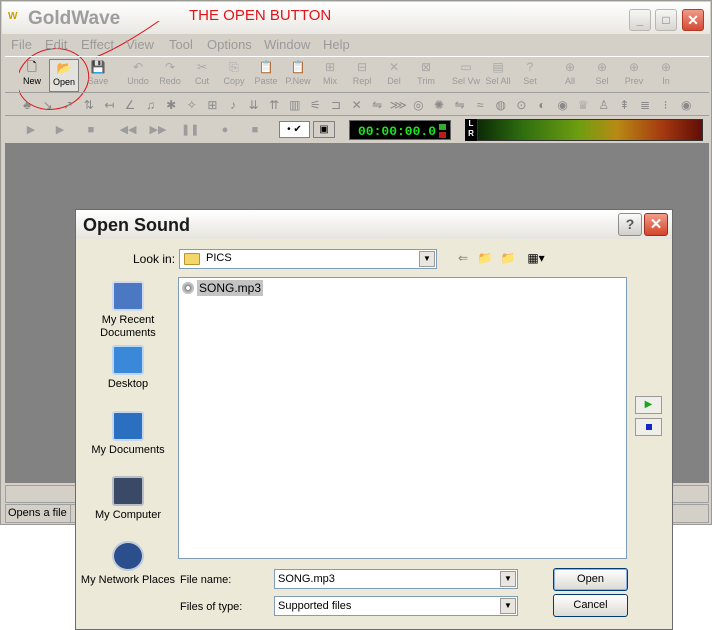  Describe the element at coordinates (234, 75) in the screenshot. I see `copy-button: ⎘ Copy` at that location.